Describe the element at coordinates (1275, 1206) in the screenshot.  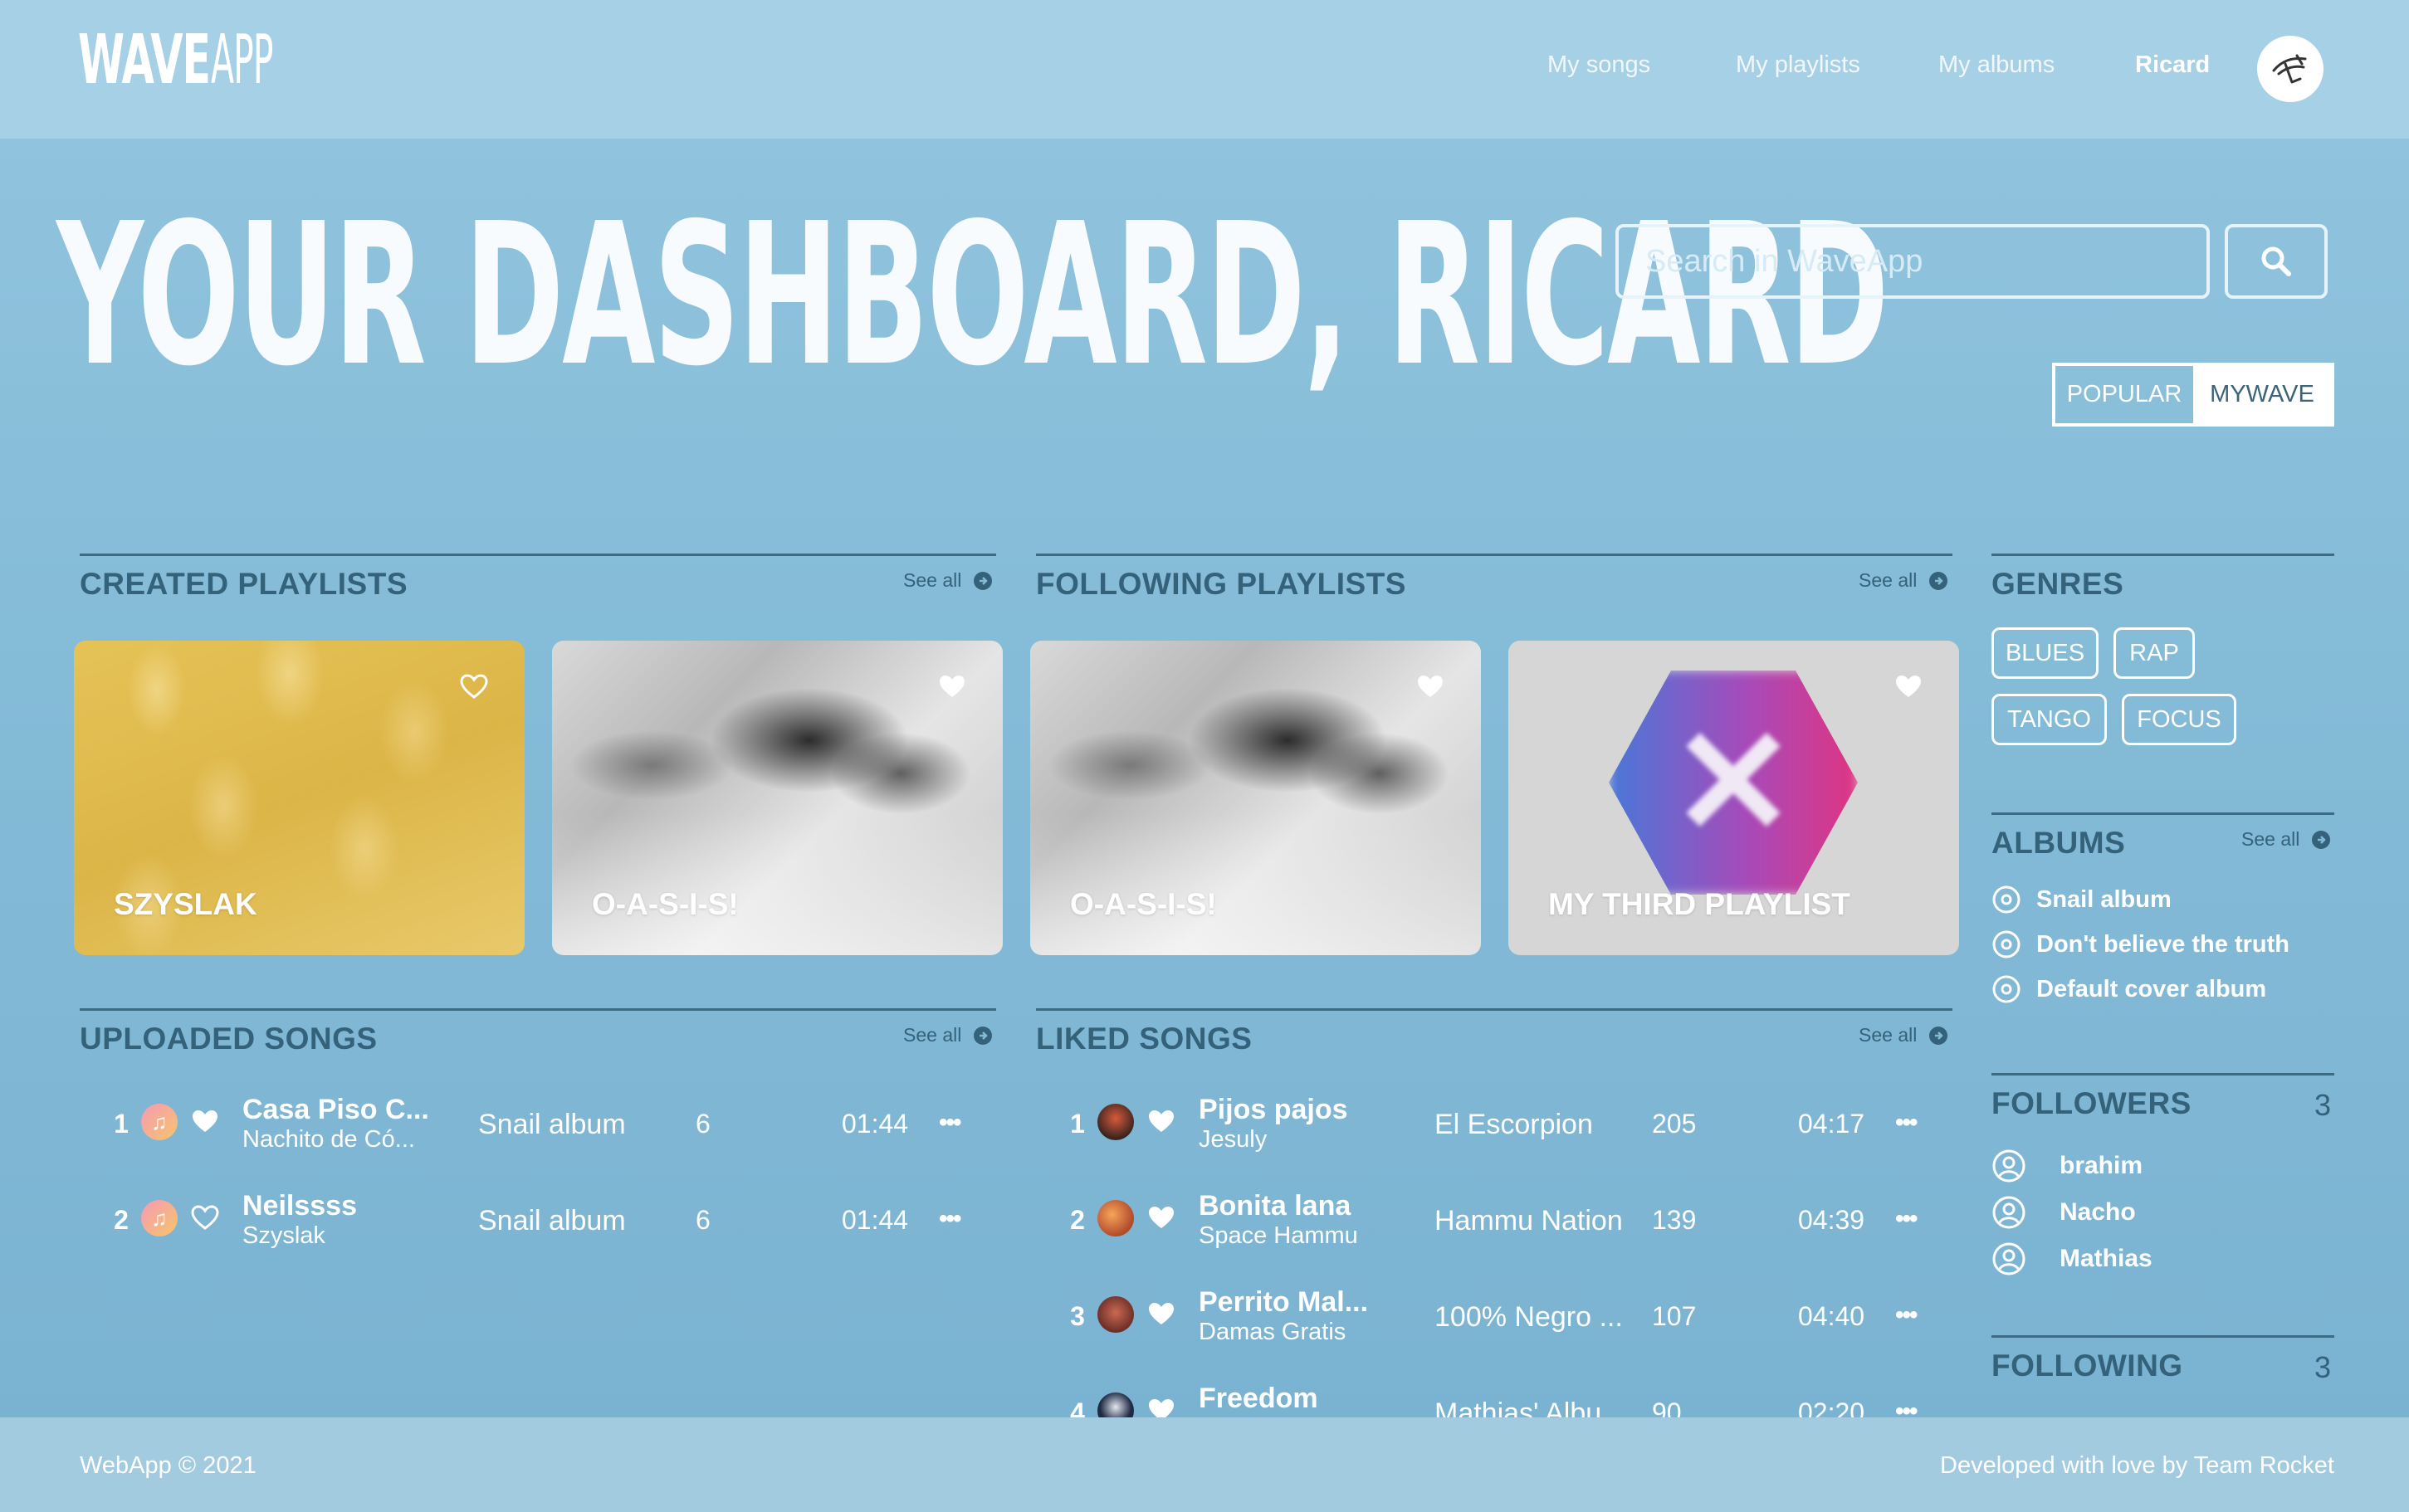
I see `song-title: Bonita lana` at that location.